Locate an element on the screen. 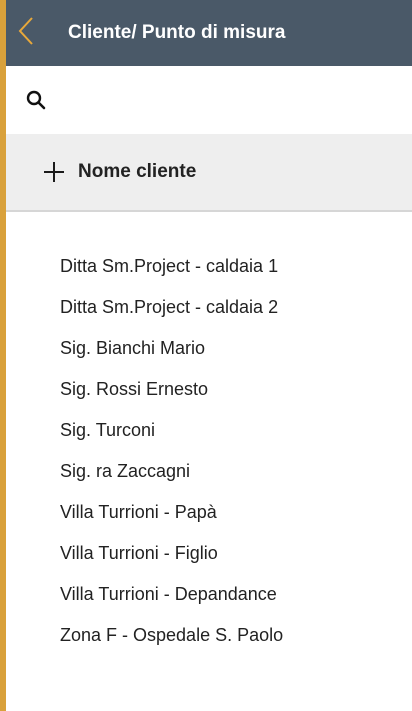 The height and width of the screenshot is (711, 412). list-item: Zona F - Ospedale S. Paolo is located at coordinates (209, 635).